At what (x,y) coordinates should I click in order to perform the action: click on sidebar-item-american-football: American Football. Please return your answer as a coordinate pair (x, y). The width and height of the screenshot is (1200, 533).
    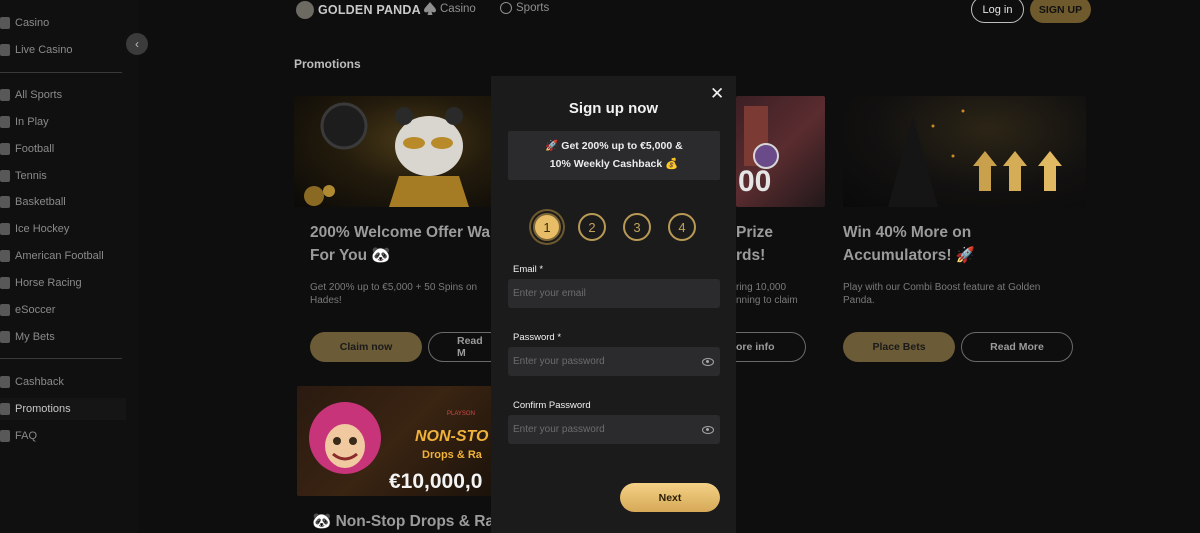
    Looking at the image, I should click on (61, 256).